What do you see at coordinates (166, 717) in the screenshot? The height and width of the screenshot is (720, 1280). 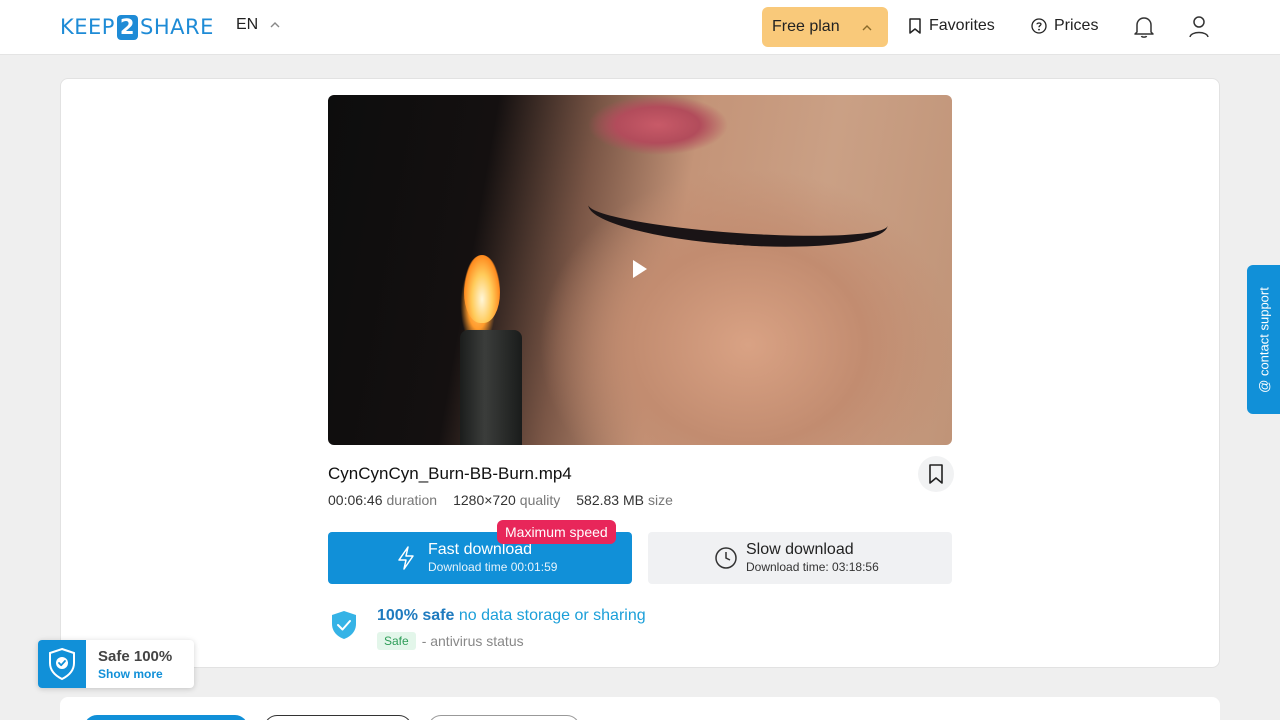 I see `tab-pill-active` at bounding box center [166, 717].